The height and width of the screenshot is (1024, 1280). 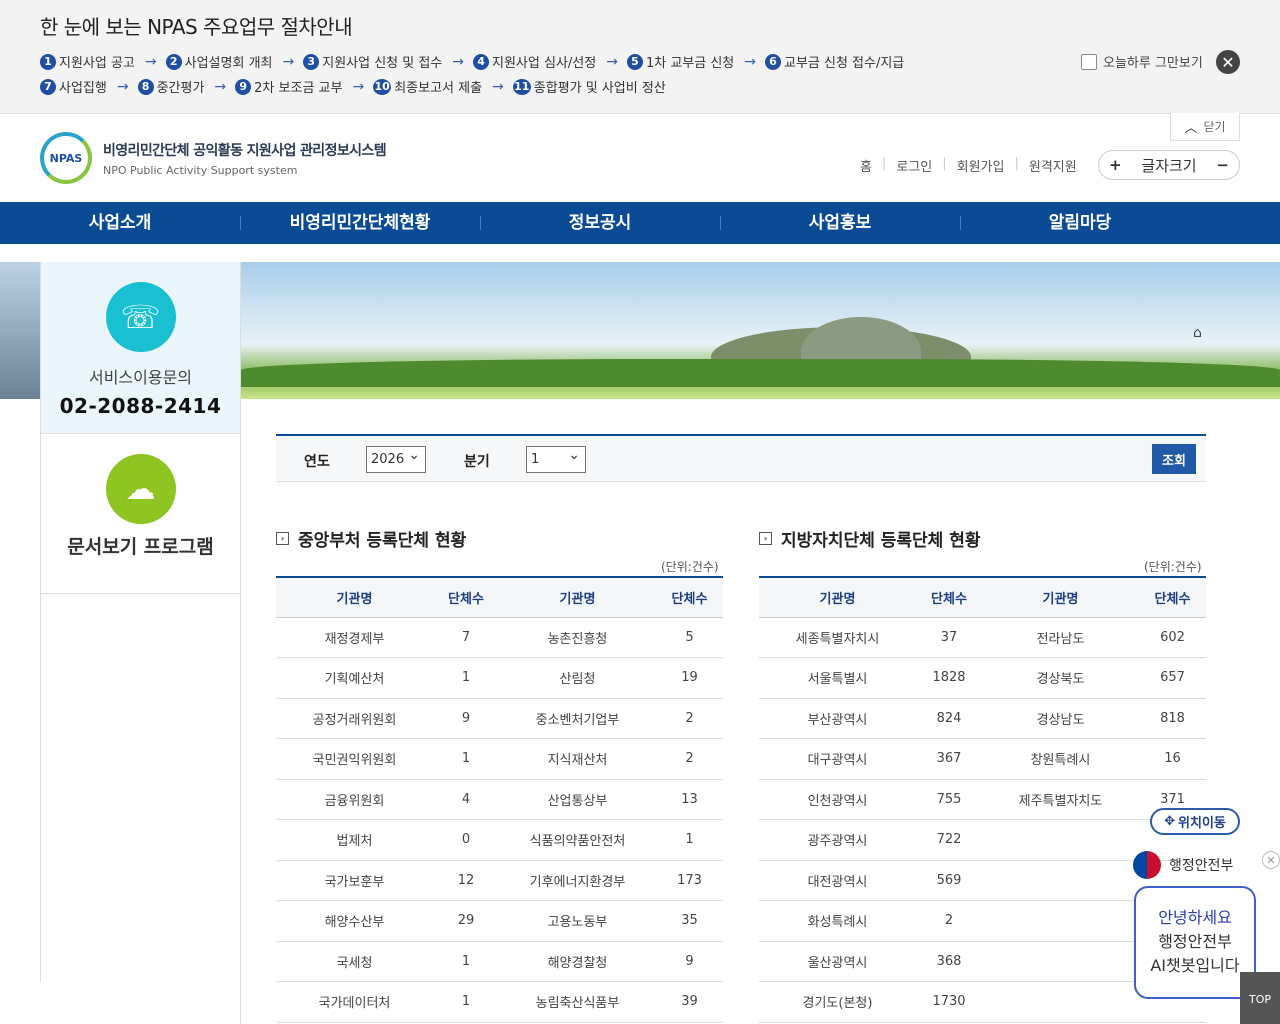 I want to click on step-number-badge: 8, so click(x=145, y=86).